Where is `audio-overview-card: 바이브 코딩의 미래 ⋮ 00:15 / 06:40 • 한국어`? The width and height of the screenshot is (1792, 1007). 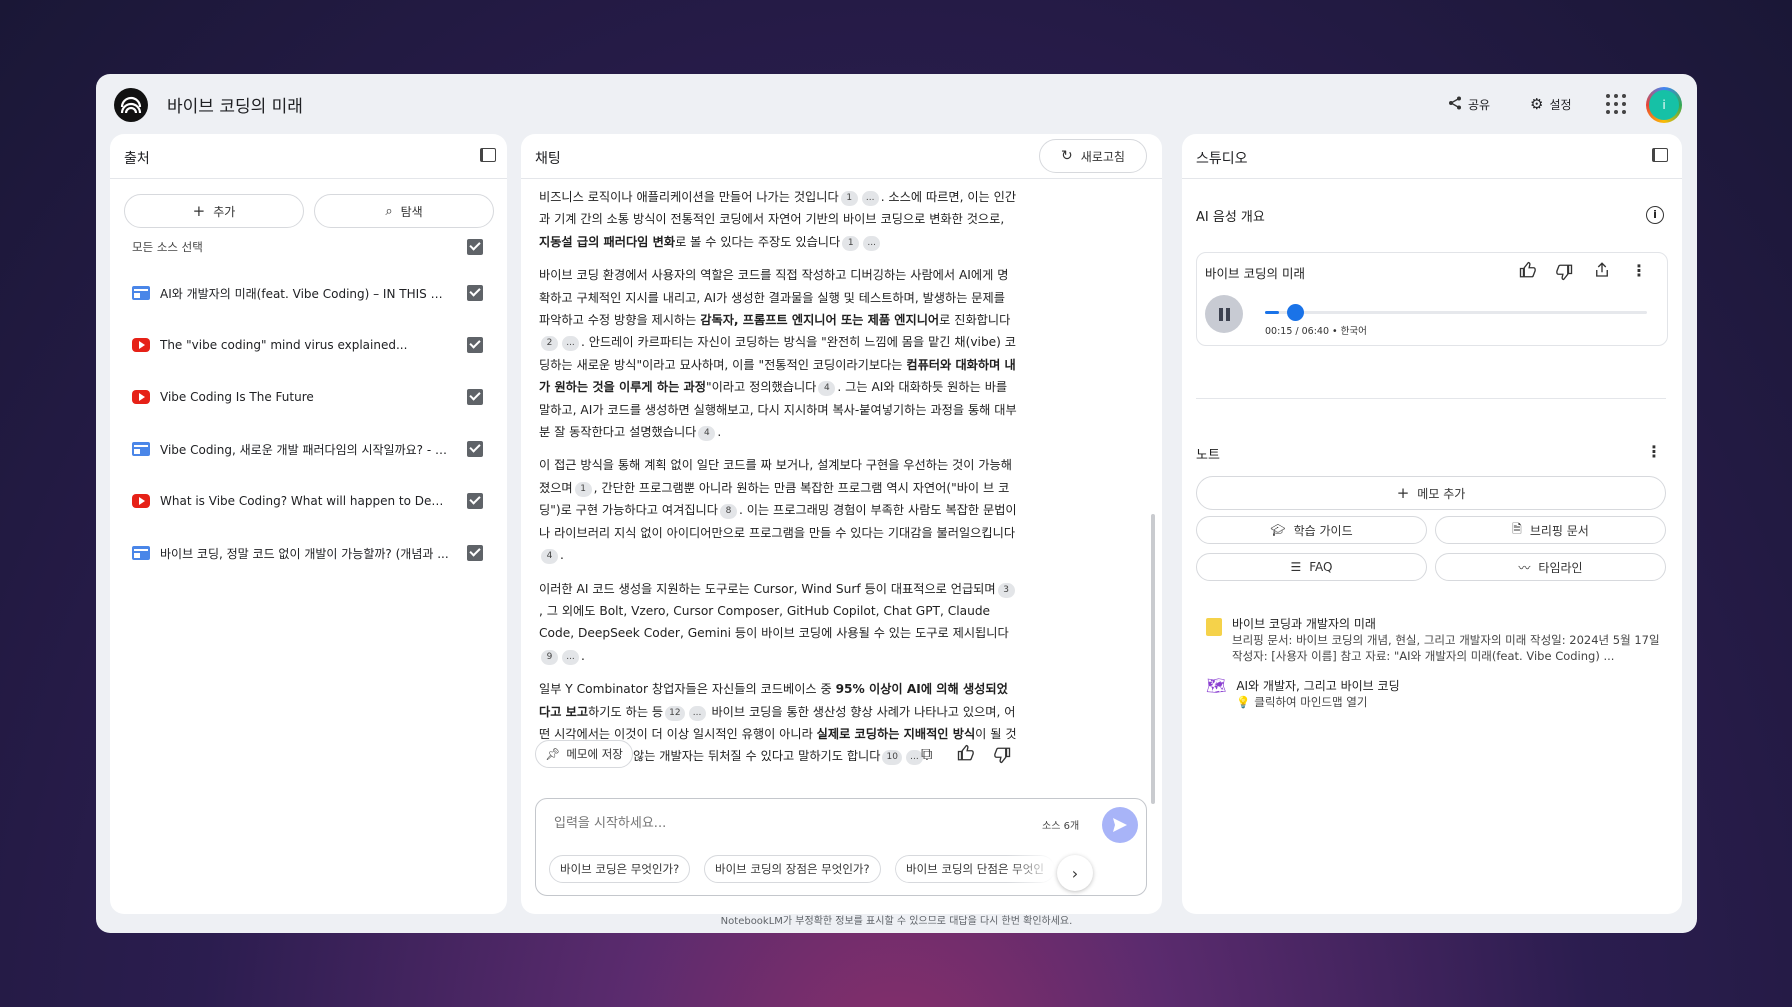
audio-overview-card: 바이브 코딩의 미래 ⋮ 00:15 / 06:40 • 한국어 is located at coordinates (1432, 299).